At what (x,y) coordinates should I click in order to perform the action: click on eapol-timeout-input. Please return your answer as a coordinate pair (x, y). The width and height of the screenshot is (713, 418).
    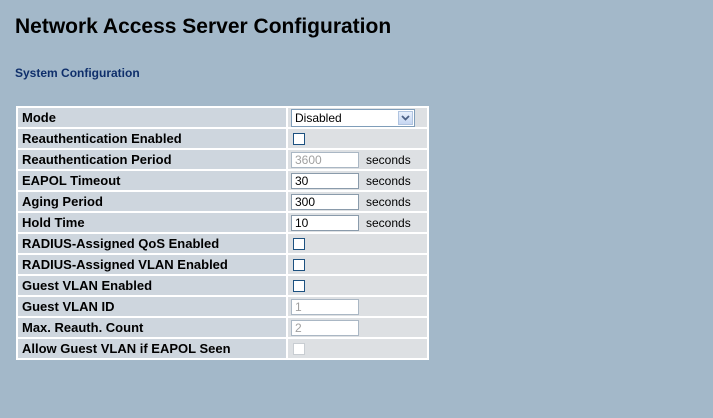
    Looking at the image, I should click on (325, 180).